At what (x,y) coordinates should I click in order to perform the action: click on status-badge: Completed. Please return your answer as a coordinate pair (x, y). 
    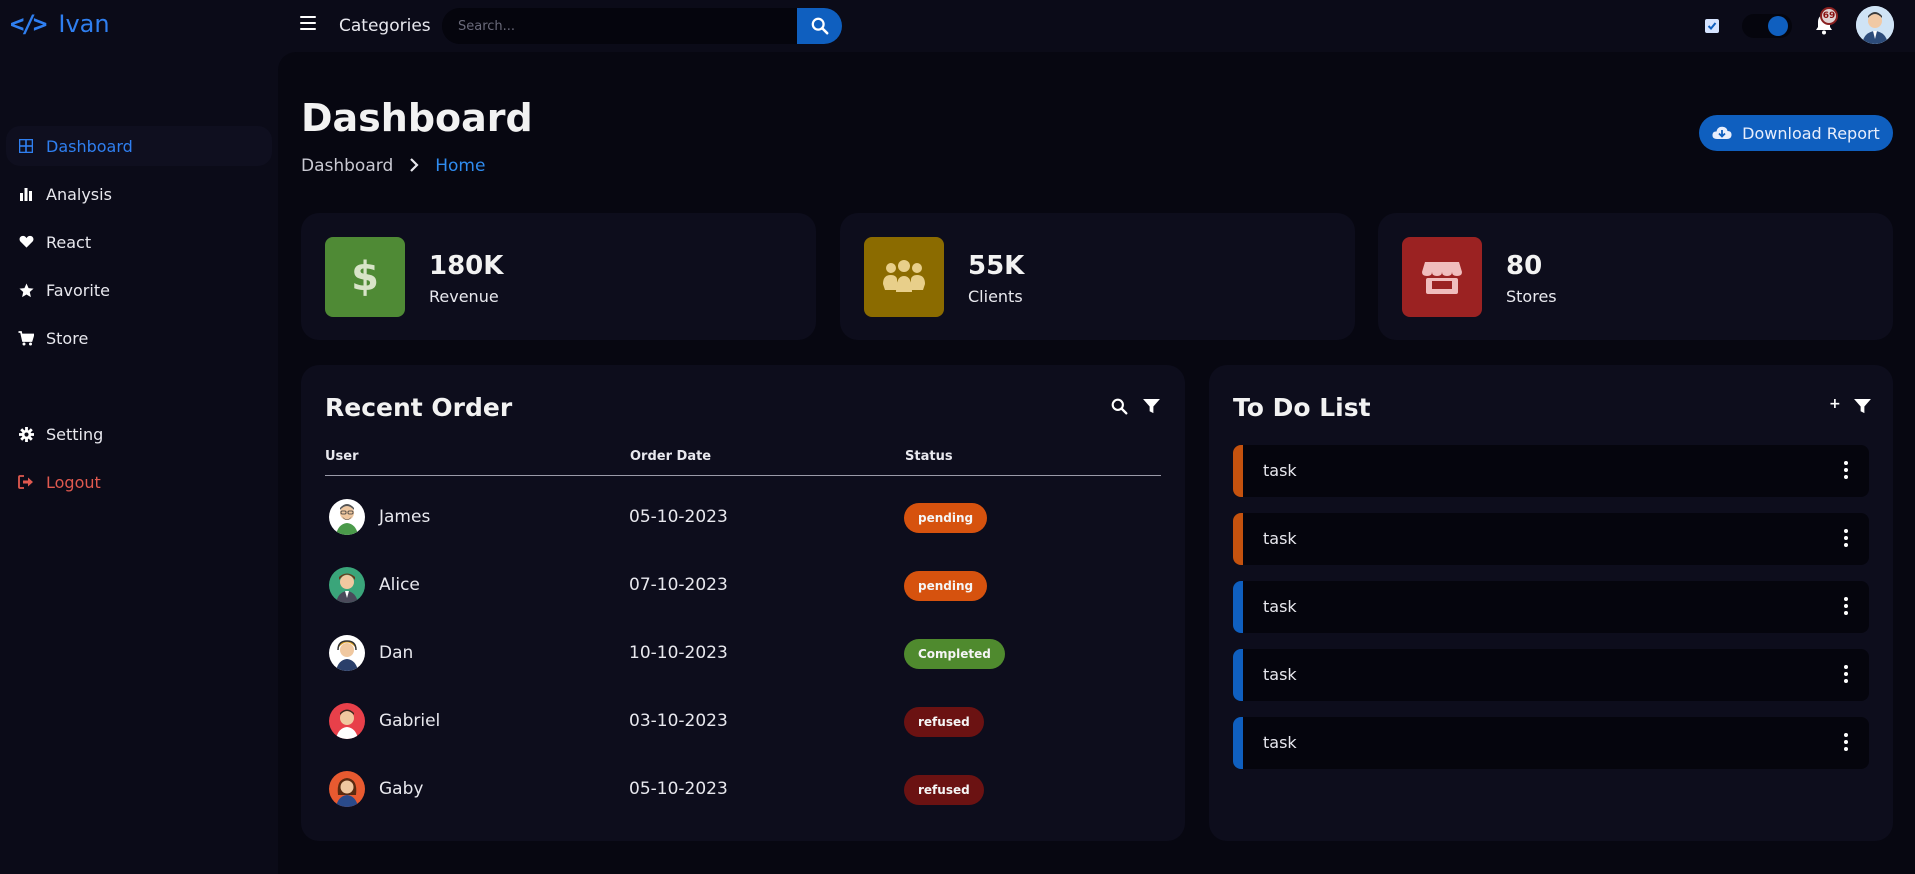
    Looking at the image, I should click on (954, 654).